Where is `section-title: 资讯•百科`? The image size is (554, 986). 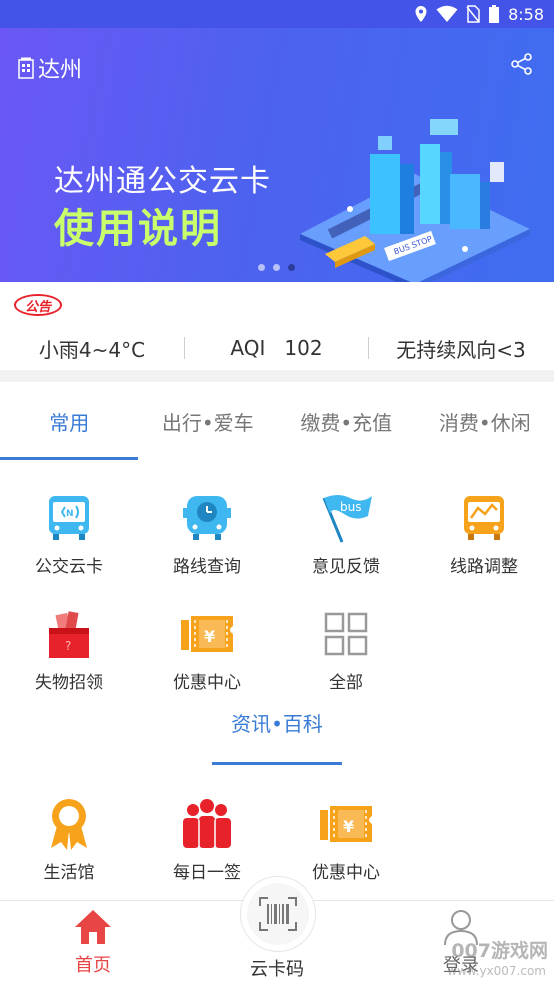 section-title: 资讯•百科 is located at coordinates (277, 722).